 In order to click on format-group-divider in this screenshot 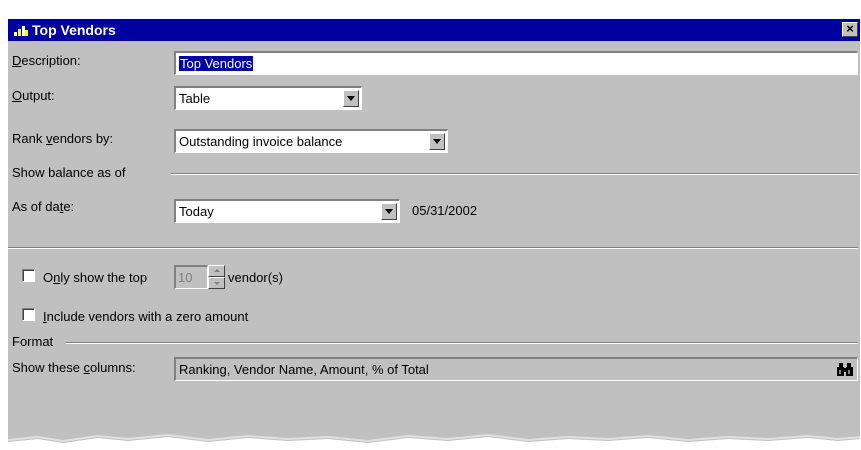, I will do `click(462, 343)`.